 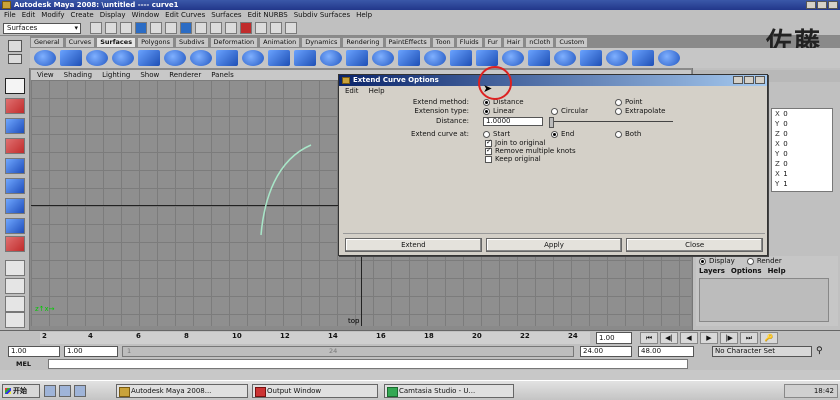 I want to click on square-surface-icon, so click(x=409, y=58).